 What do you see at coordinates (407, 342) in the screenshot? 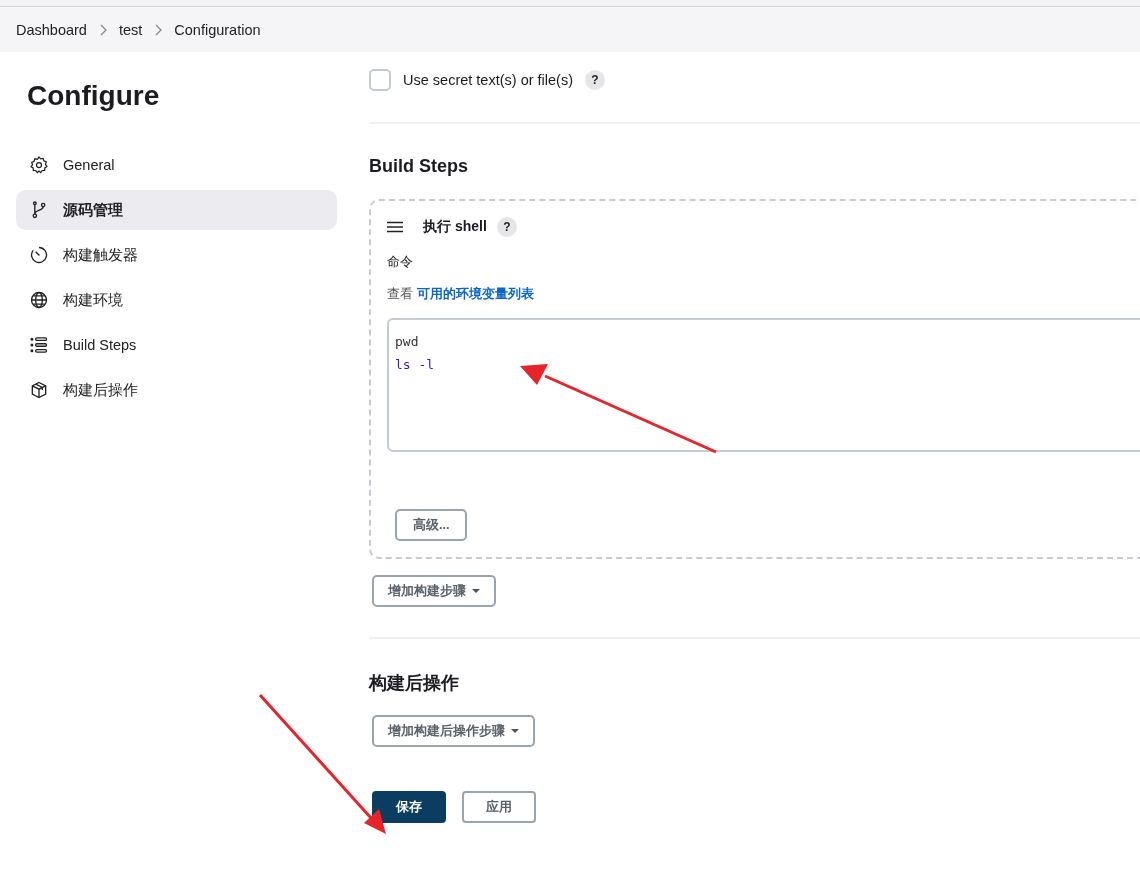
I see `code-line: pwd` at bounding box center [407, 342].